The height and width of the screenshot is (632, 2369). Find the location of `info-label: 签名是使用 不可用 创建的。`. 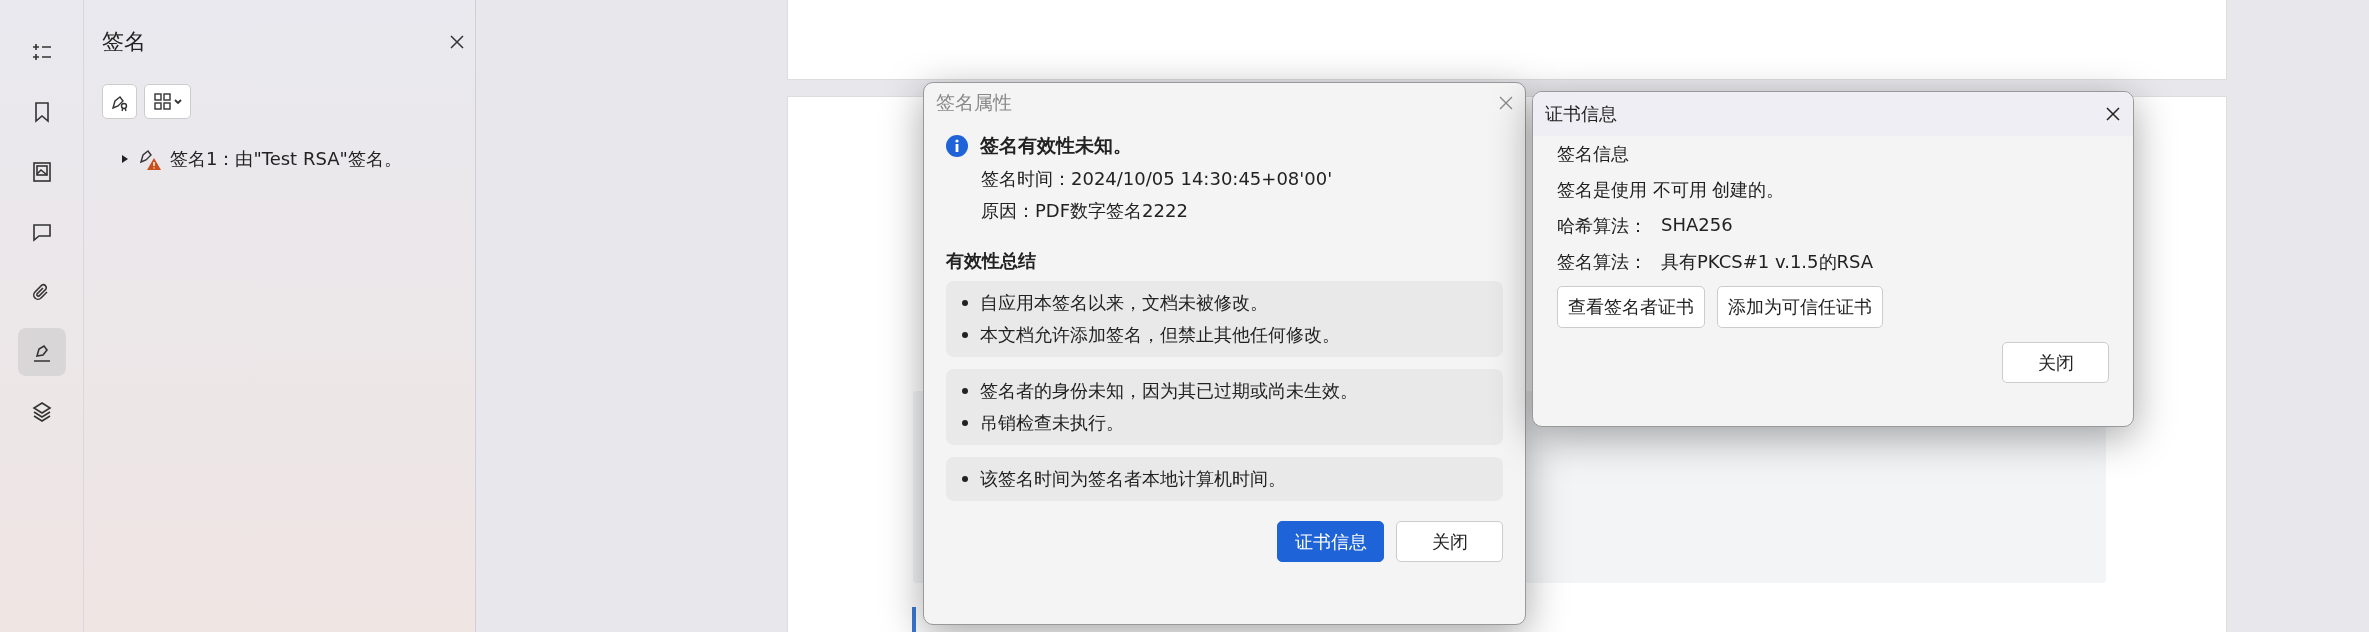

info-label: 签名是使用 不可用 创建的。 is located at coordinates (1671, 190).